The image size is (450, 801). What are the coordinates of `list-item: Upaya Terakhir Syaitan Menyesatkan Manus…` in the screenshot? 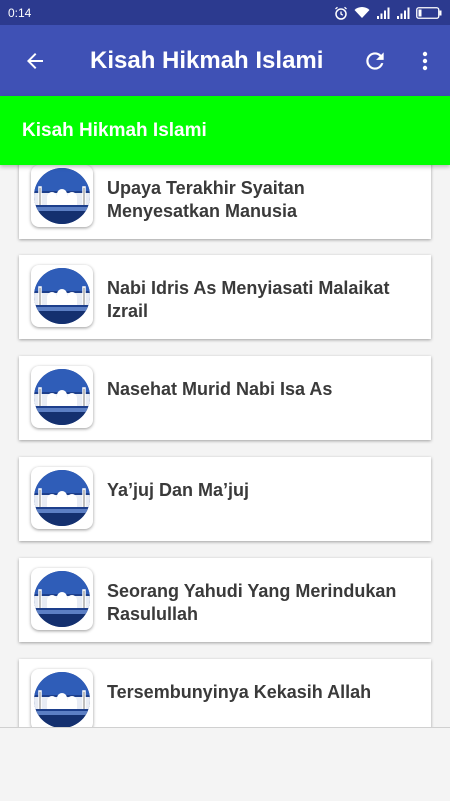 It's located at (225, 202).